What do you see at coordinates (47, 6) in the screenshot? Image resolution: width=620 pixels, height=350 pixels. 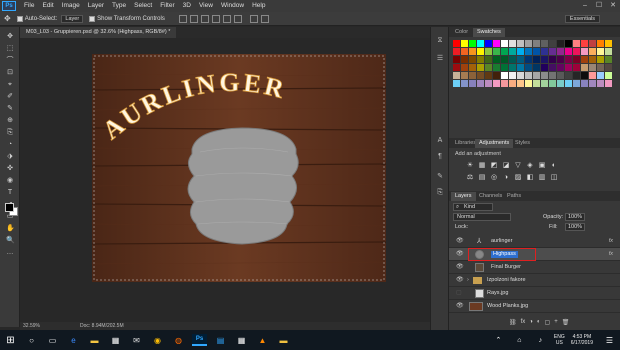 I see `menu-edit: Edit` at bounding box center [47, 6].